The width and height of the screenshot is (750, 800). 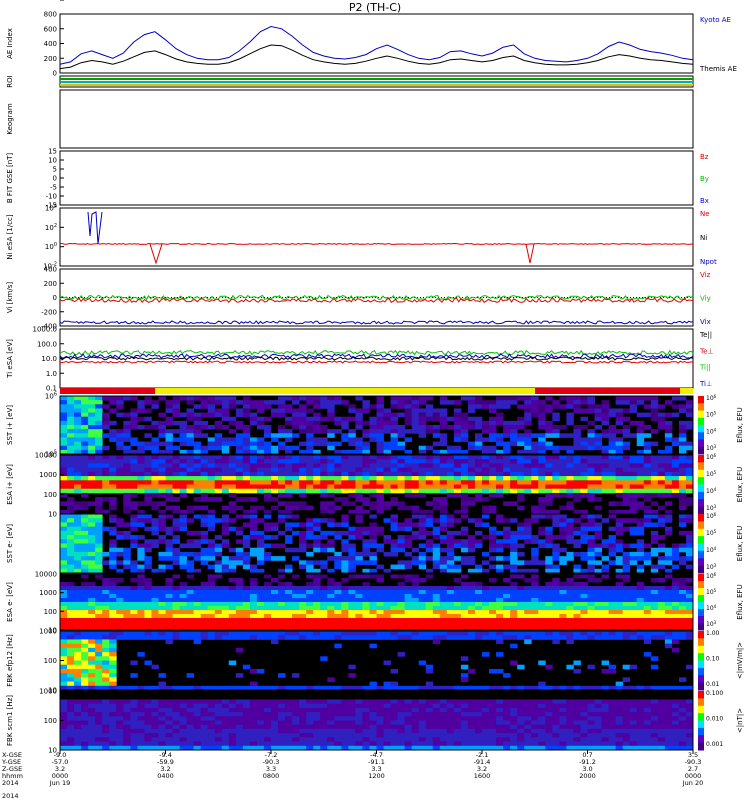 I want to click on y-axis-label: SST i+ [eV], so click(x=10, y=425).